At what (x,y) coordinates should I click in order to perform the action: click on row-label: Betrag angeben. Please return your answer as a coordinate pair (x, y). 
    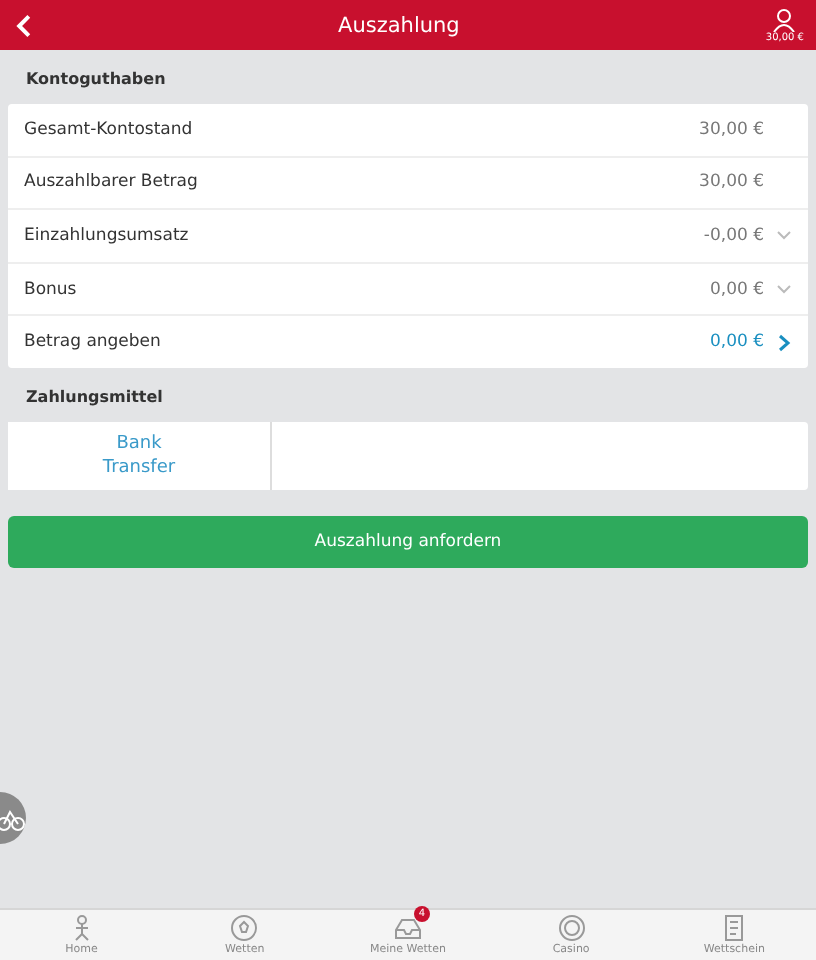
    Looking at the image, I should click on (93, 342).